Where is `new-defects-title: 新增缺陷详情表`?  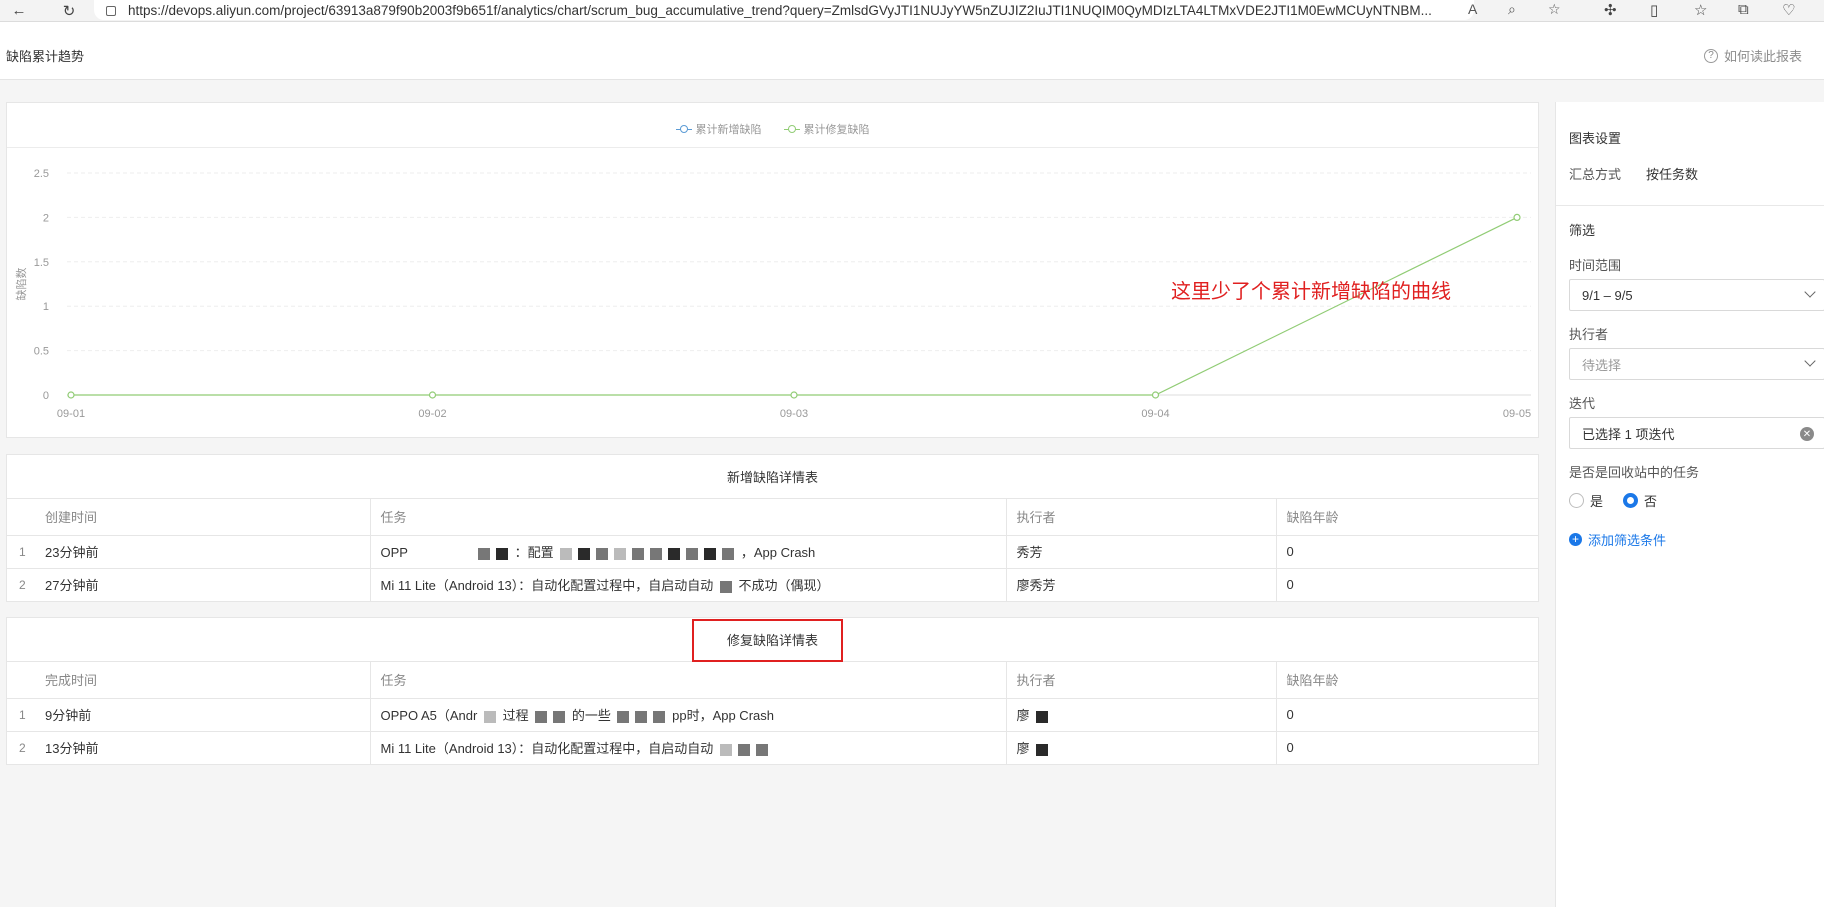 new-defects-title: 新增缺陷详情表 is located at coordinates (772, 477).